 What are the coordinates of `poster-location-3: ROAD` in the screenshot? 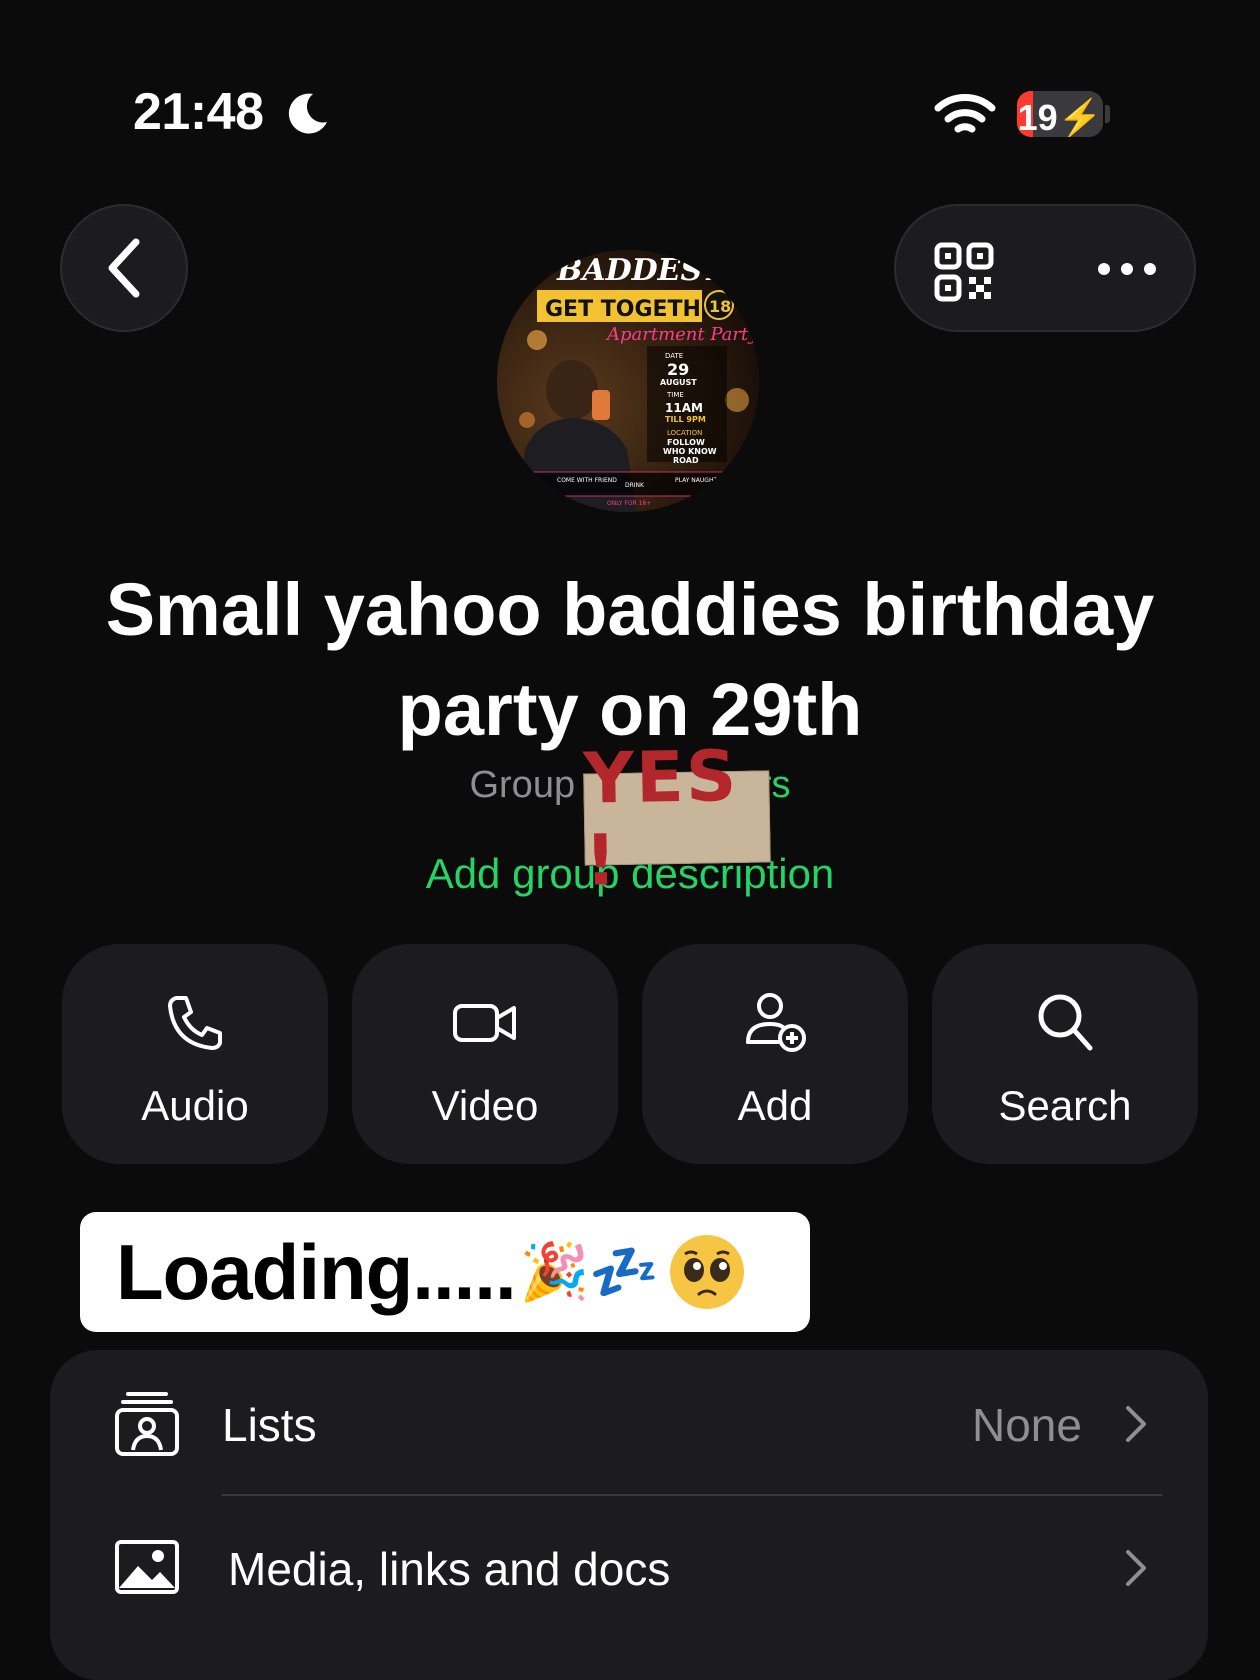 It's located at (686, 460).